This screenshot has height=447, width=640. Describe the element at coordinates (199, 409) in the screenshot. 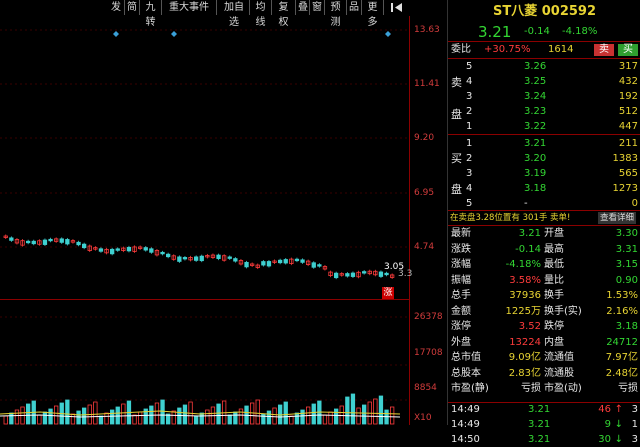

I see `volume-series` at that location.